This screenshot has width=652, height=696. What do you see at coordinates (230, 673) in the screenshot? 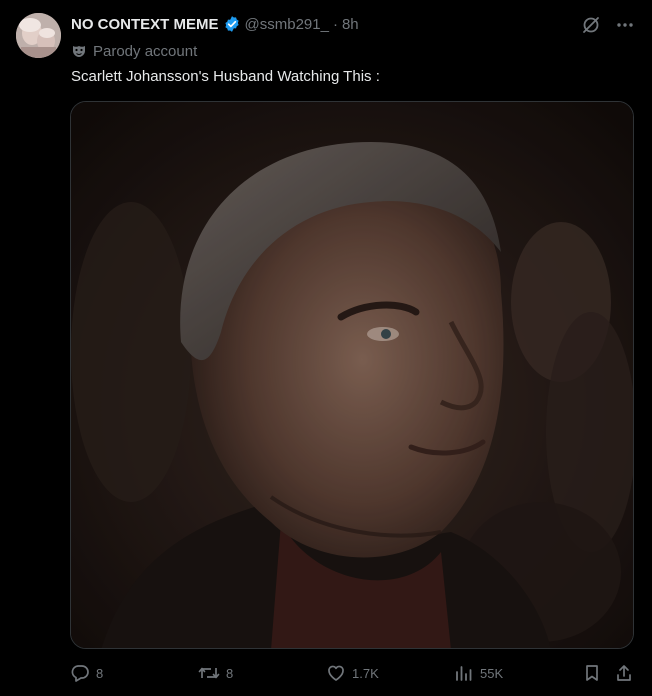
I see `repost-count: 8` at bounding box center [230, 673].